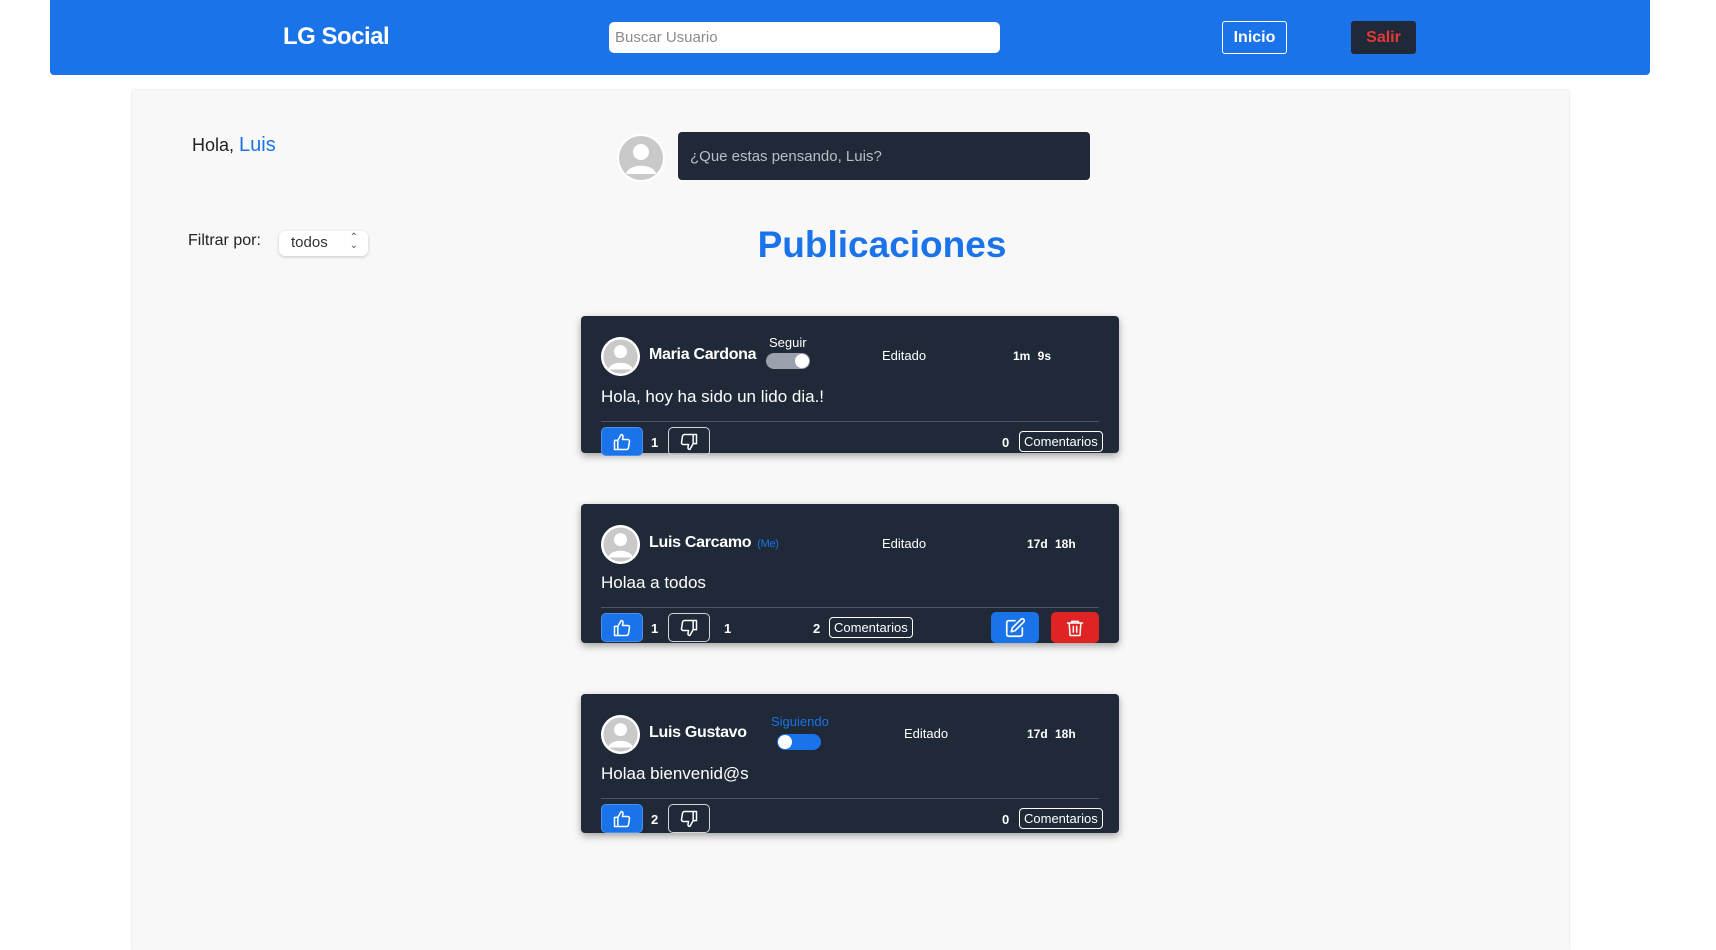  Describe the element at coordinates (800, 721) in the screenshot. I see `follow-label: Siguiendo` at that location.